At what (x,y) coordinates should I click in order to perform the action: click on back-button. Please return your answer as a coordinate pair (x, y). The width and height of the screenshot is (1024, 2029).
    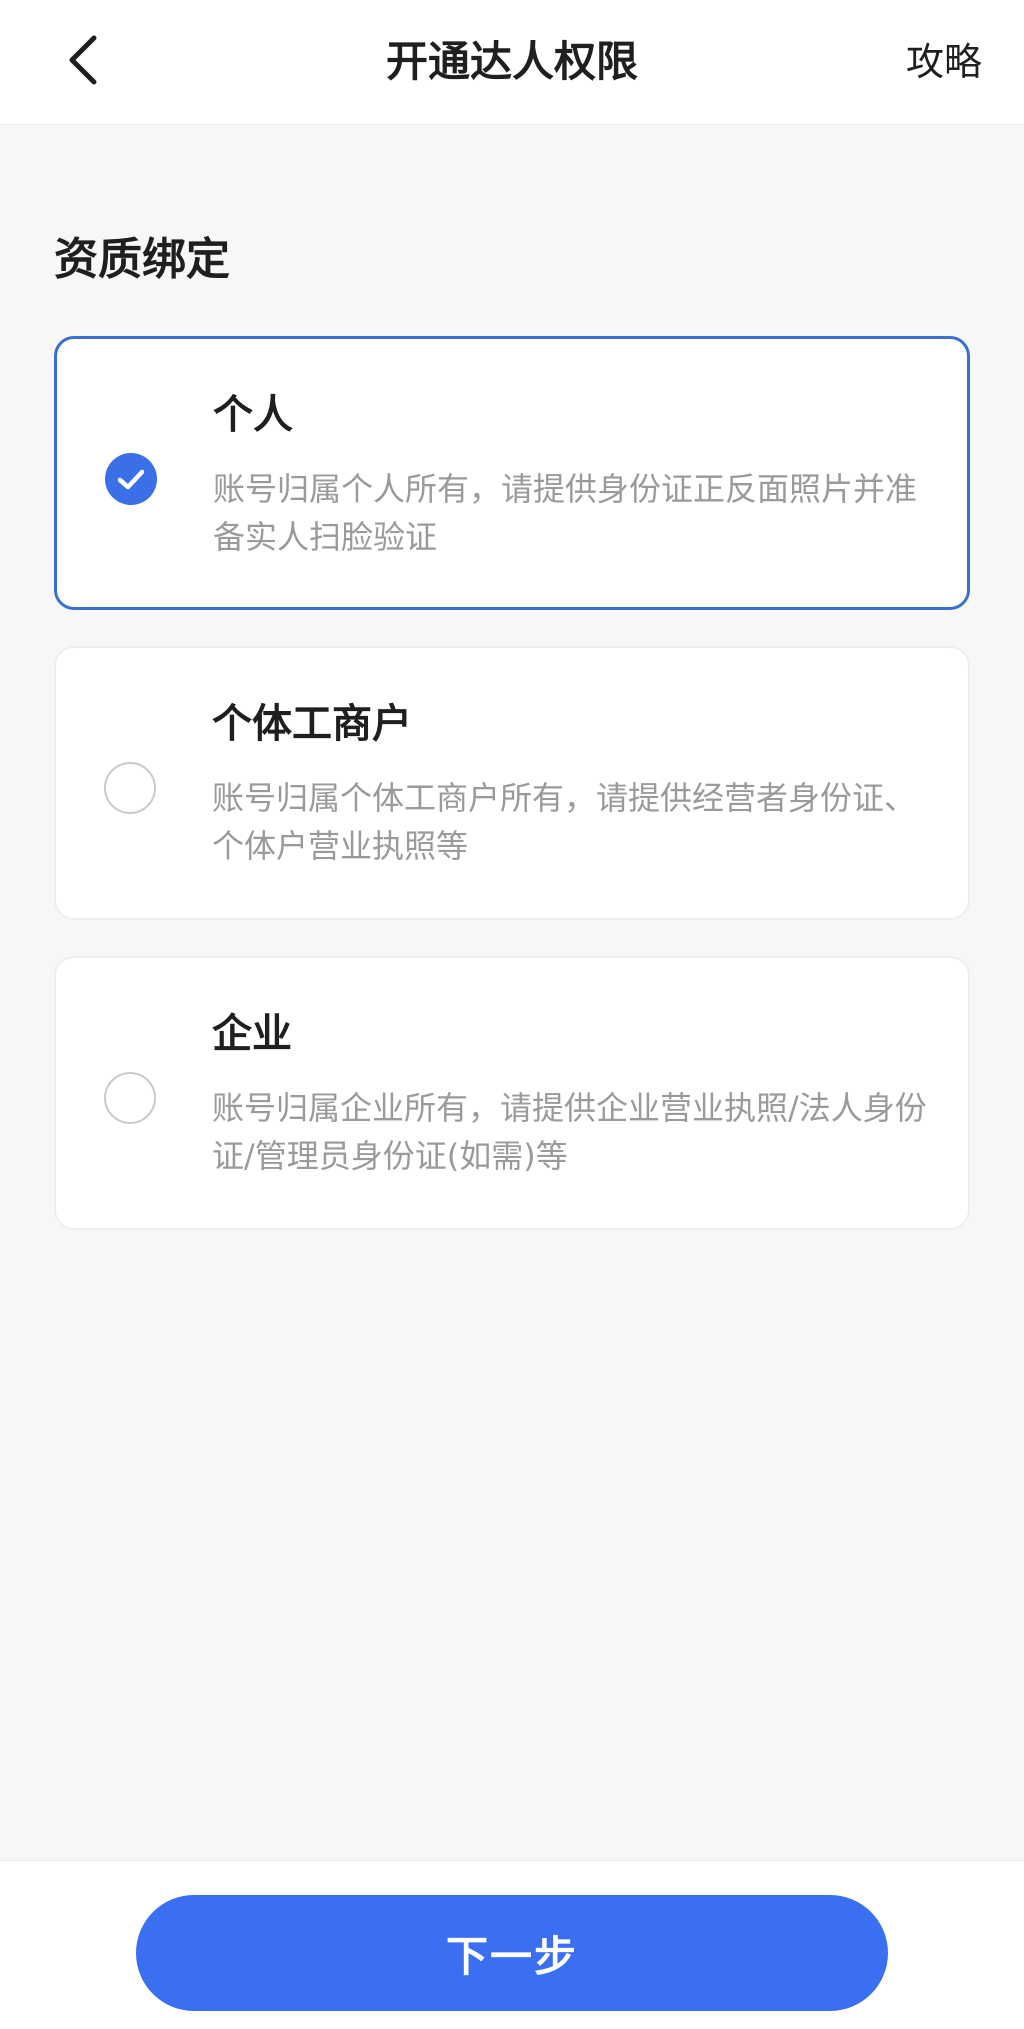
    Looking at the image, I should click on (84, 62).